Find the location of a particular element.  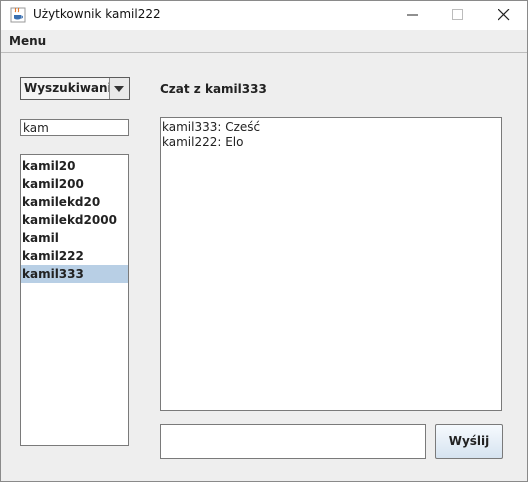

menu-item-menu: Menu is located at coordinates (27, 41).